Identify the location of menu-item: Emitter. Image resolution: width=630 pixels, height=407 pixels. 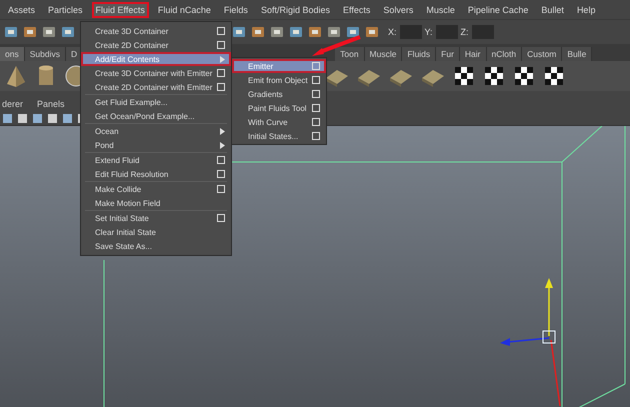
(279, 66).